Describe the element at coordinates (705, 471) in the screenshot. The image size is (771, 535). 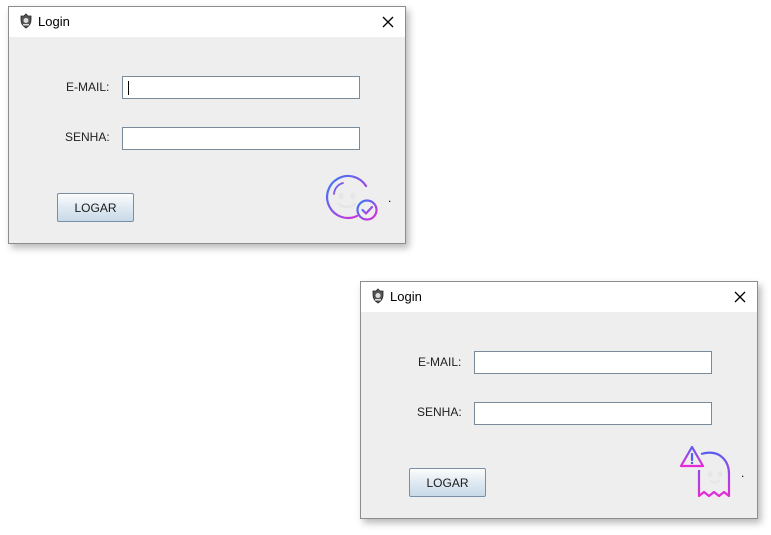
I see `ghost-warning-icon` at that location.